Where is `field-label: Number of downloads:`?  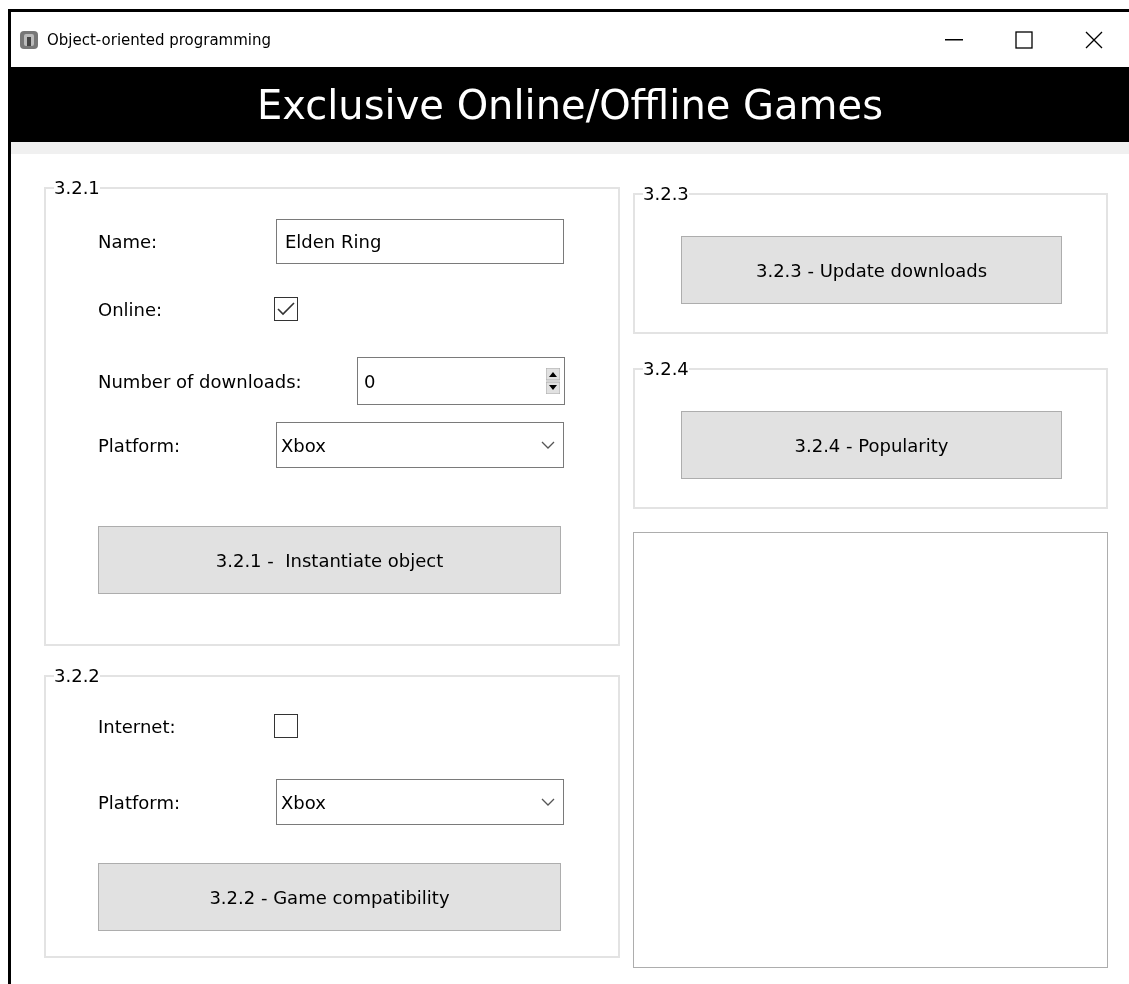
field-label: Number of downloads: is located at coordinates (200, 381).